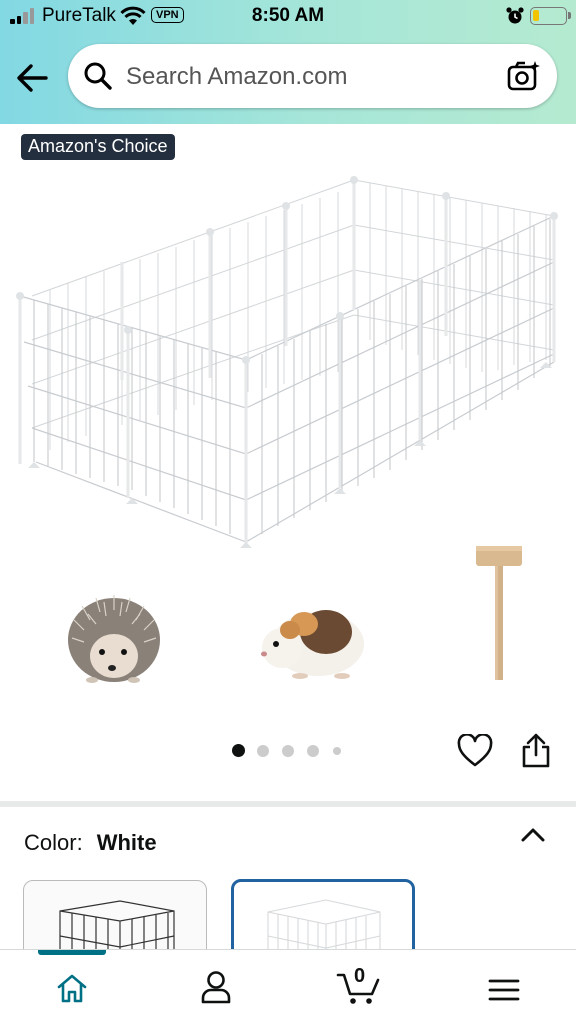 The width and height of the screenshot is (576, 1024). Describe the element at coordinates (499, 613) in the screenshot. I see `wooden-mallet-image` at that location.